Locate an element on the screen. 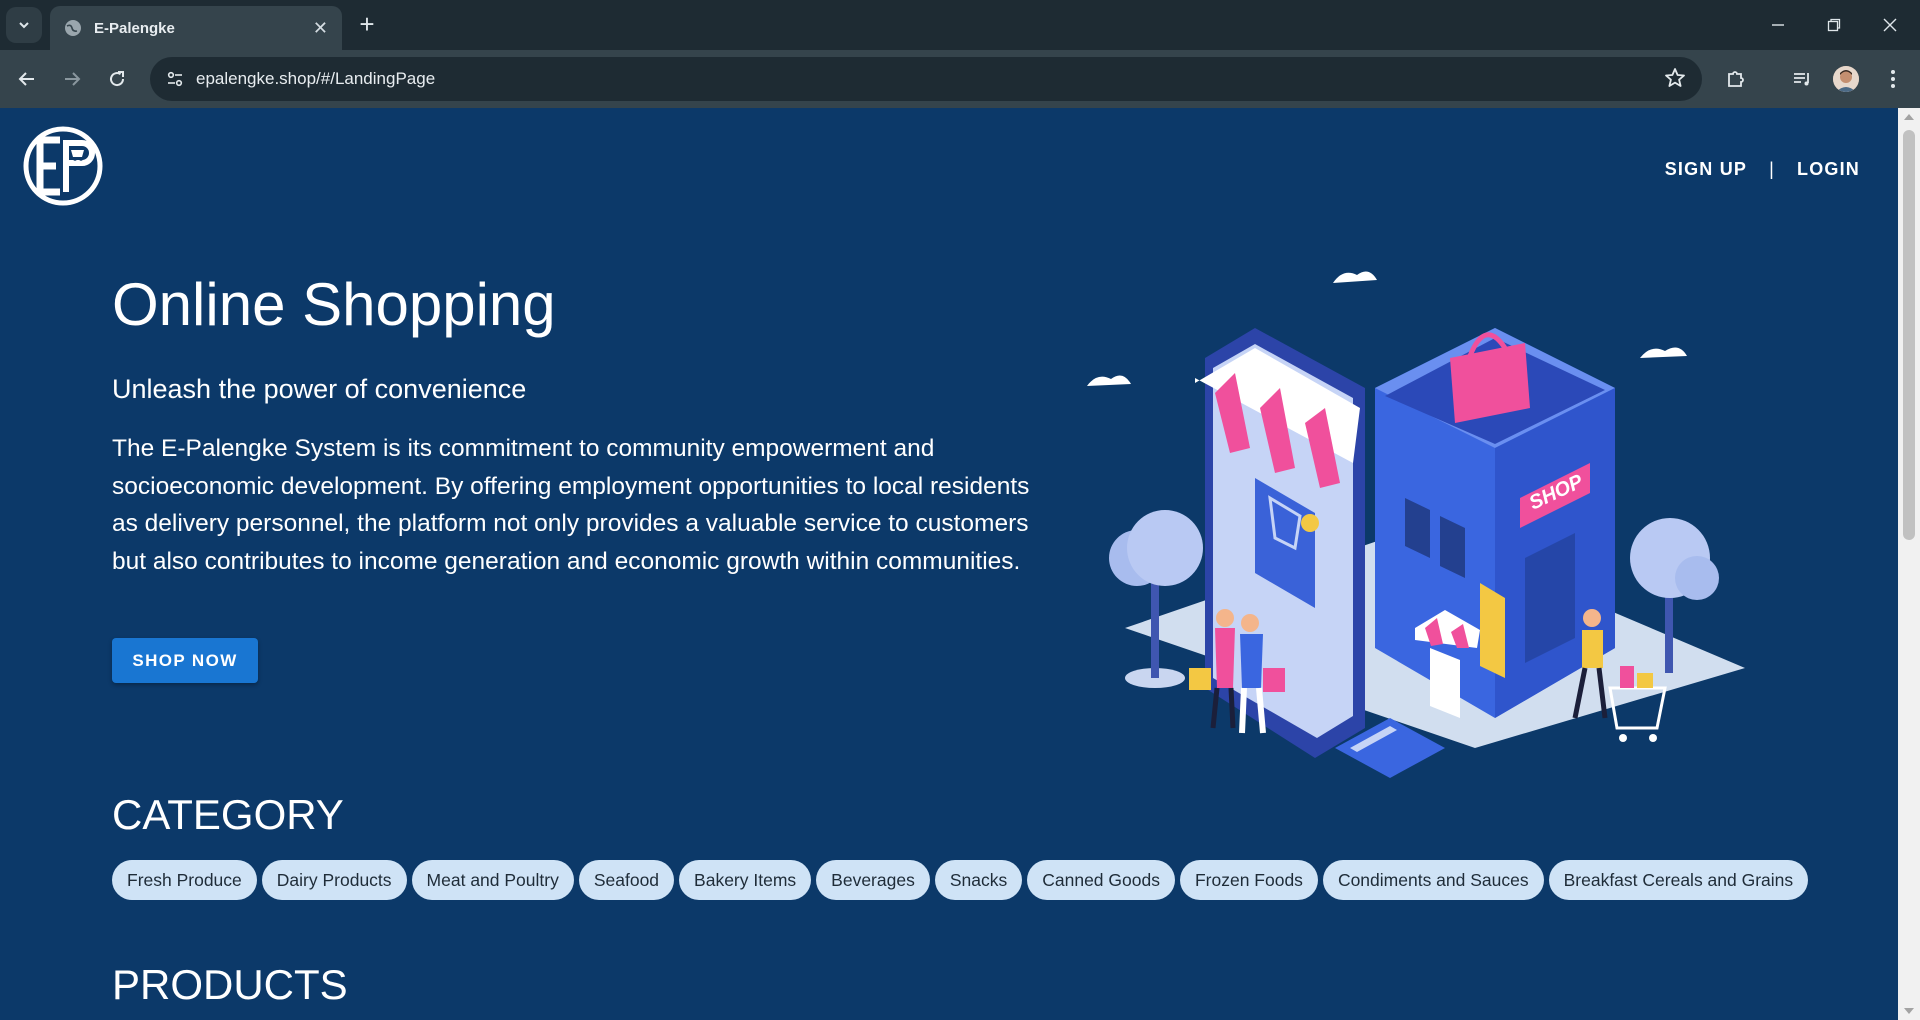 This screenshot has height=1020, width=1920. close-window-button is located at coordinates (1890, 25).